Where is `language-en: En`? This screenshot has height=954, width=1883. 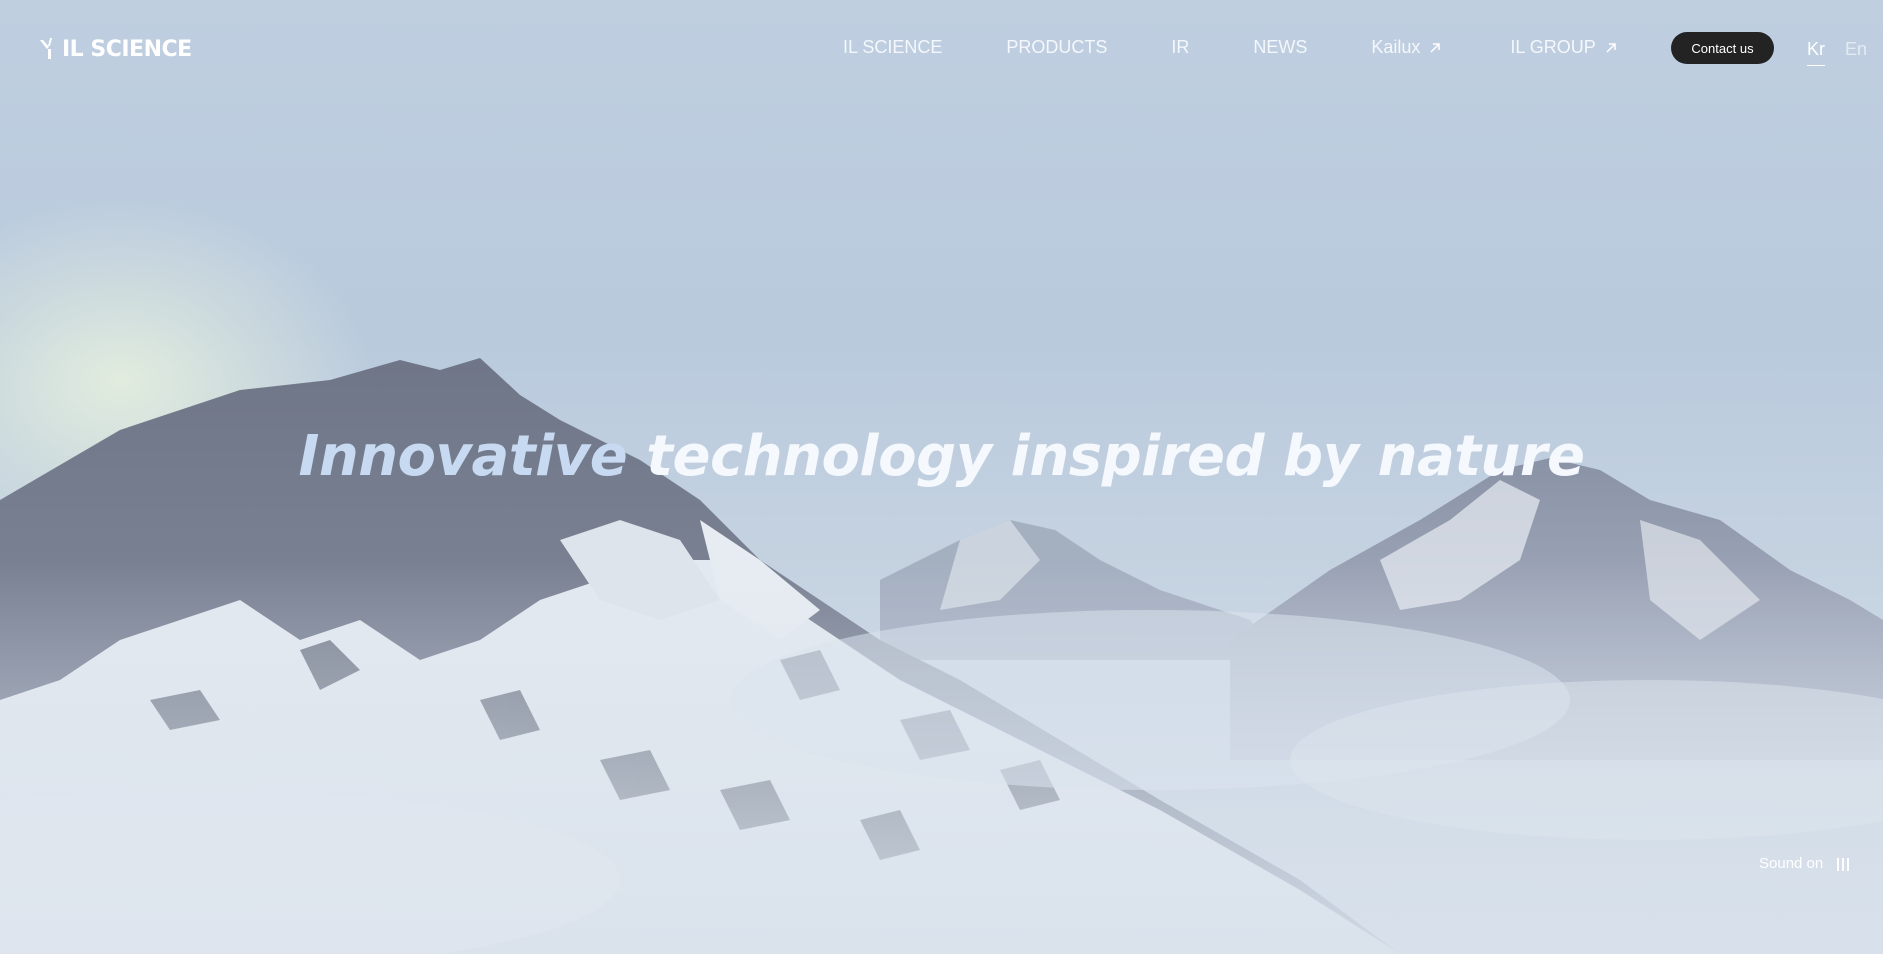
language-en: En is located at coordinates (1856, 49).